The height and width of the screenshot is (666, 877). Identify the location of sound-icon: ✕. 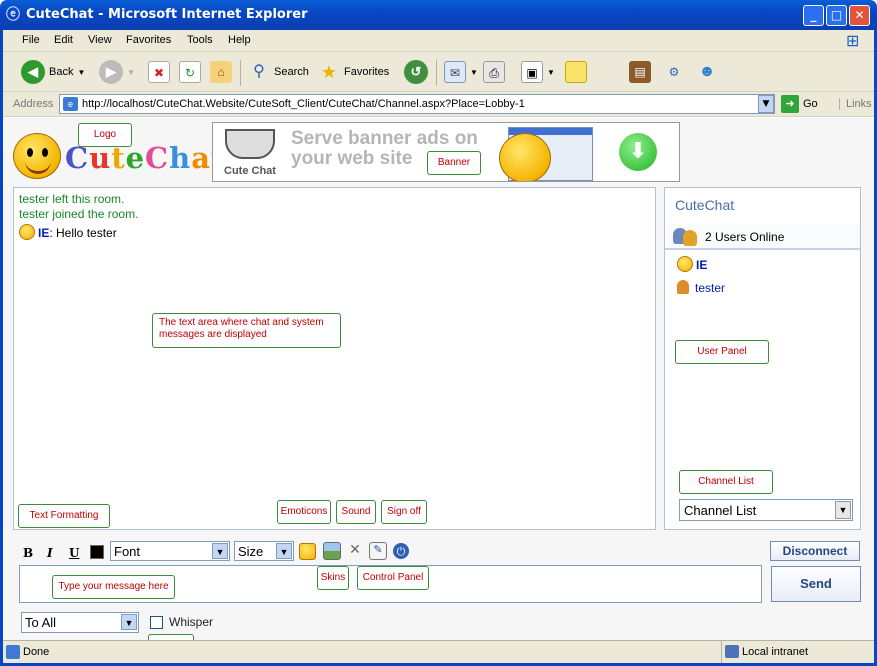
(355, 551).